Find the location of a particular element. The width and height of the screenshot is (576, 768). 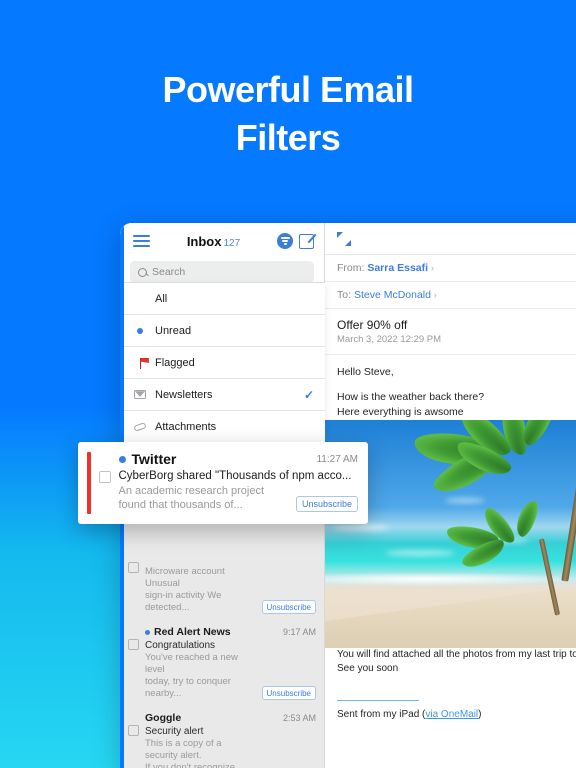

list-item-subject: Microware account Unusual is located at coordinates (185, 577).